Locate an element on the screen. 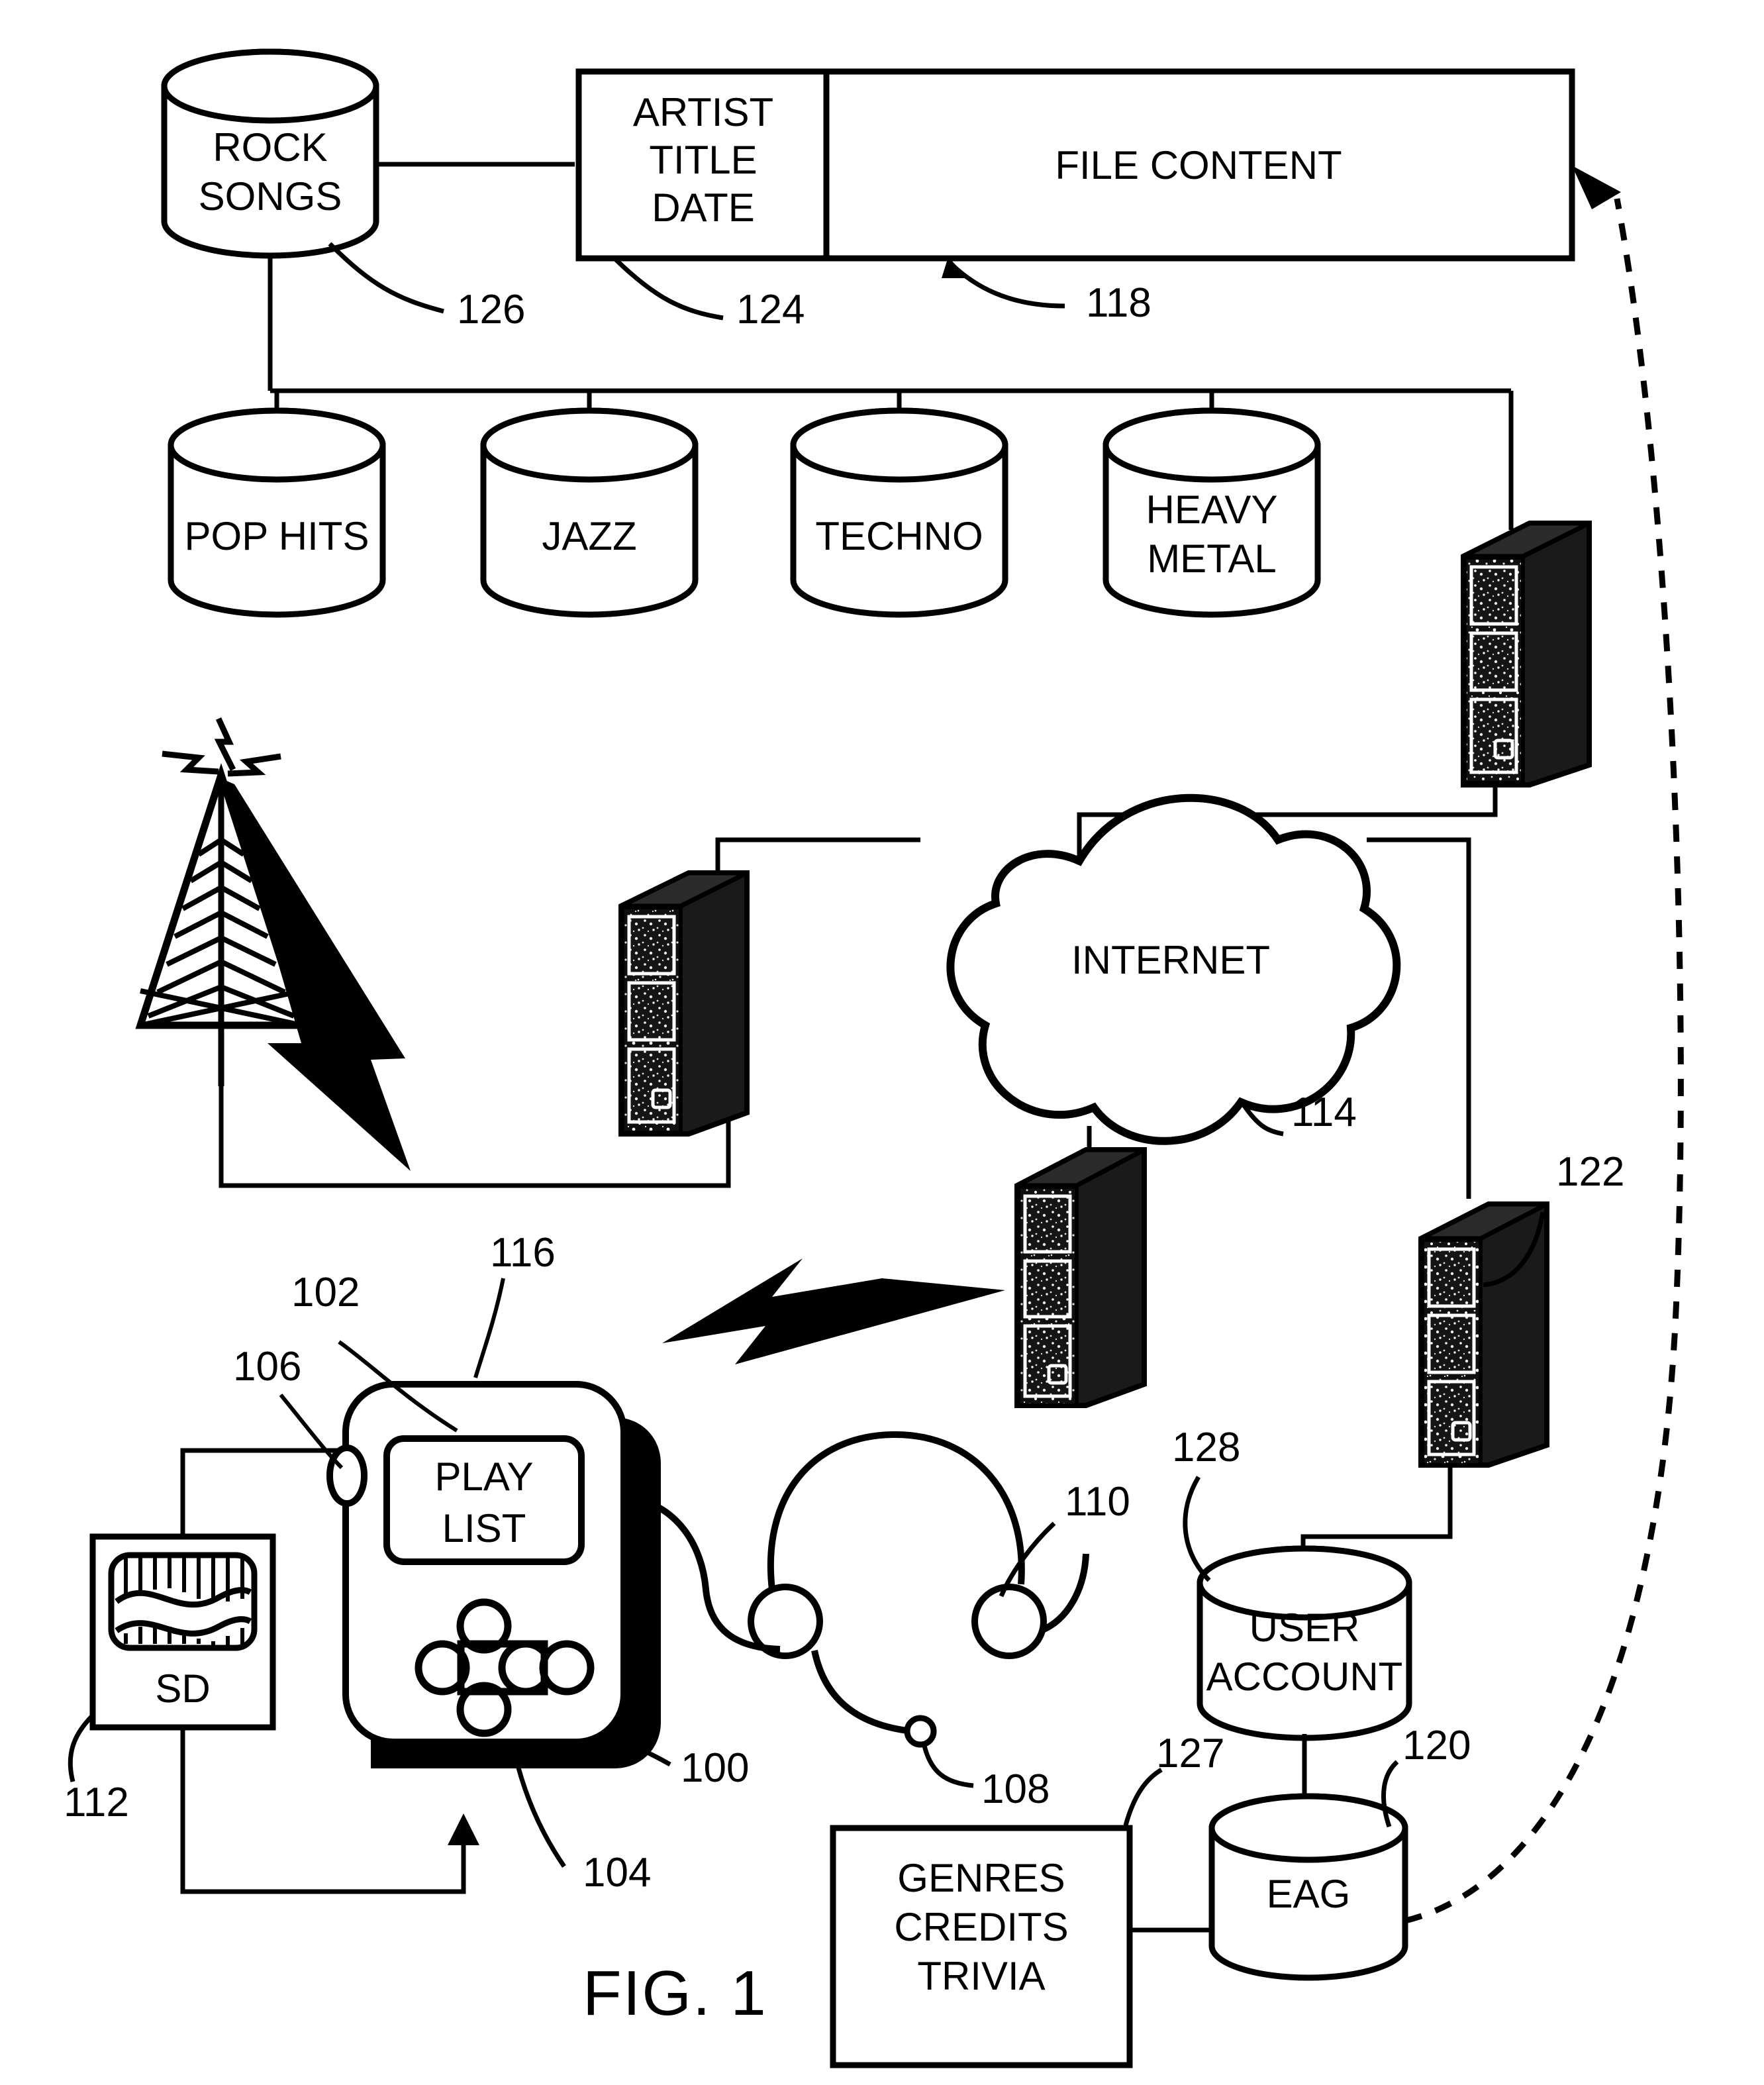  ref-110: 110 is located at coordinates (1097, 1502).